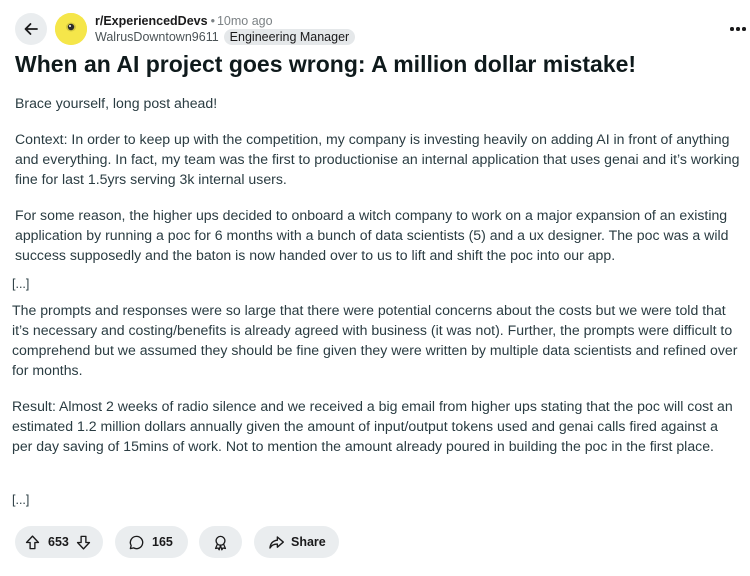  Describe the element at coordinates (244, 21) in the screenshot. I see `post-age: 10mo ago` at that location.